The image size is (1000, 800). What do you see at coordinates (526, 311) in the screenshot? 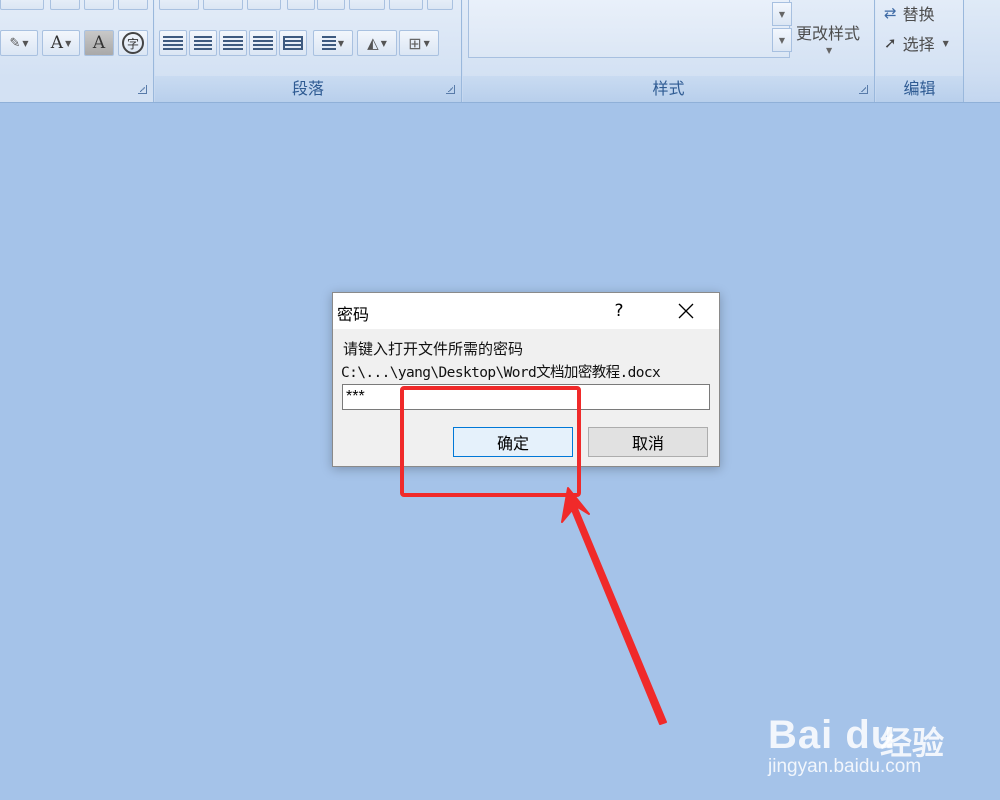
I see `dialog-titlebar: 密码 ?` at bounding box center [526, 311].